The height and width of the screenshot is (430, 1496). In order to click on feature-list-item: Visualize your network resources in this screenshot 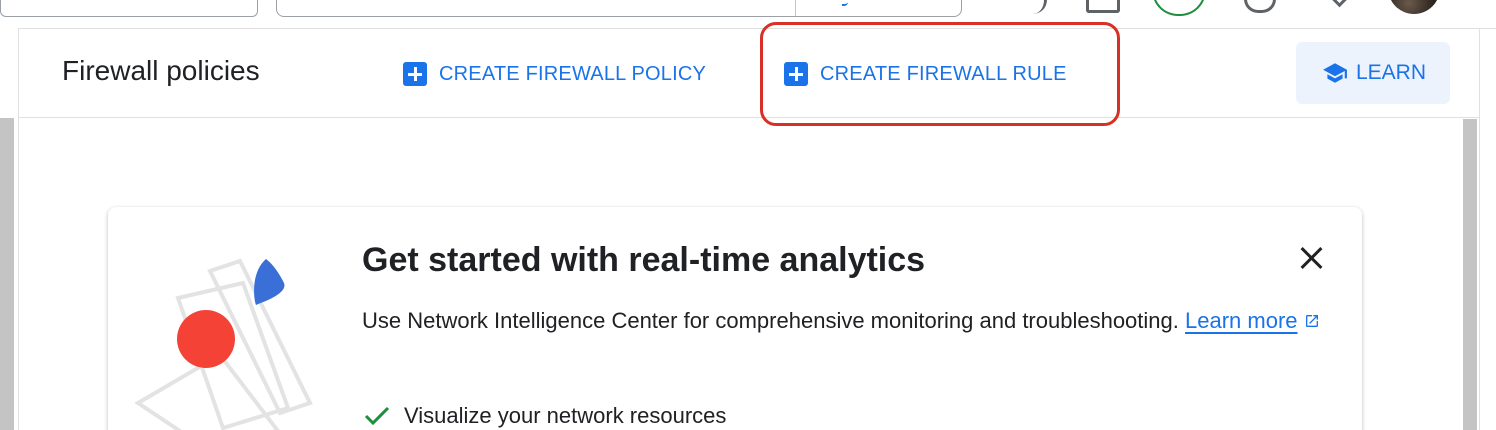, I will do `click(545, 416)`.